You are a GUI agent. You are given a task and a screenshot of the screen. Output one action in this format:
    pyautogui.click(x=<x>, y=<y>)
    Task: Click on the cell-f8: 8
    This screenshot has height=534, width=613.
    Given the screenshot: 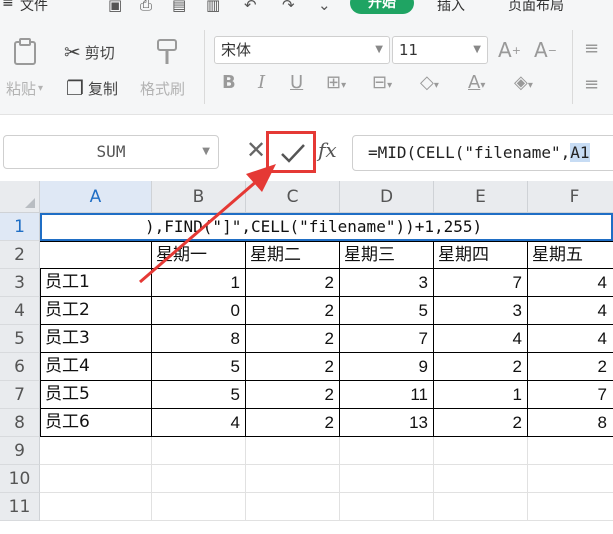 What is the action you would take?
    pyautogui.click(x=570, y=423)
    